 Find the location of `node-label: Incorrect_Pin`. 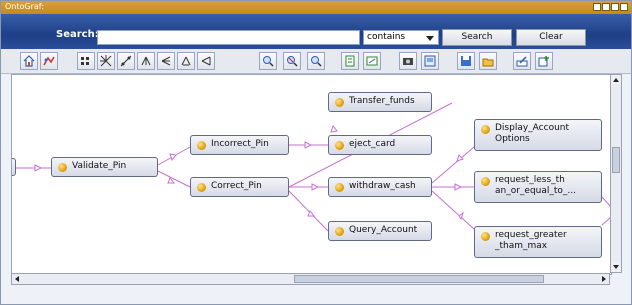

node-label: Incorrect_Pin is located at coordinates (240, 144).